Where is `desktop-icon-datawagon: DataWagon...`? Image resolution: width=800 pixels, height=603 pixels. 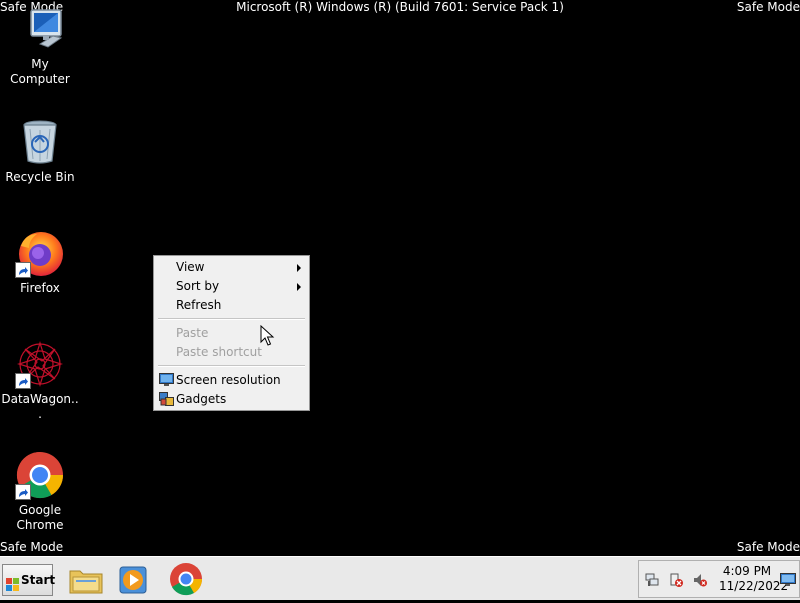
desktop-icon-datawagon: DataWagon... is located at coordinates (40, 380).